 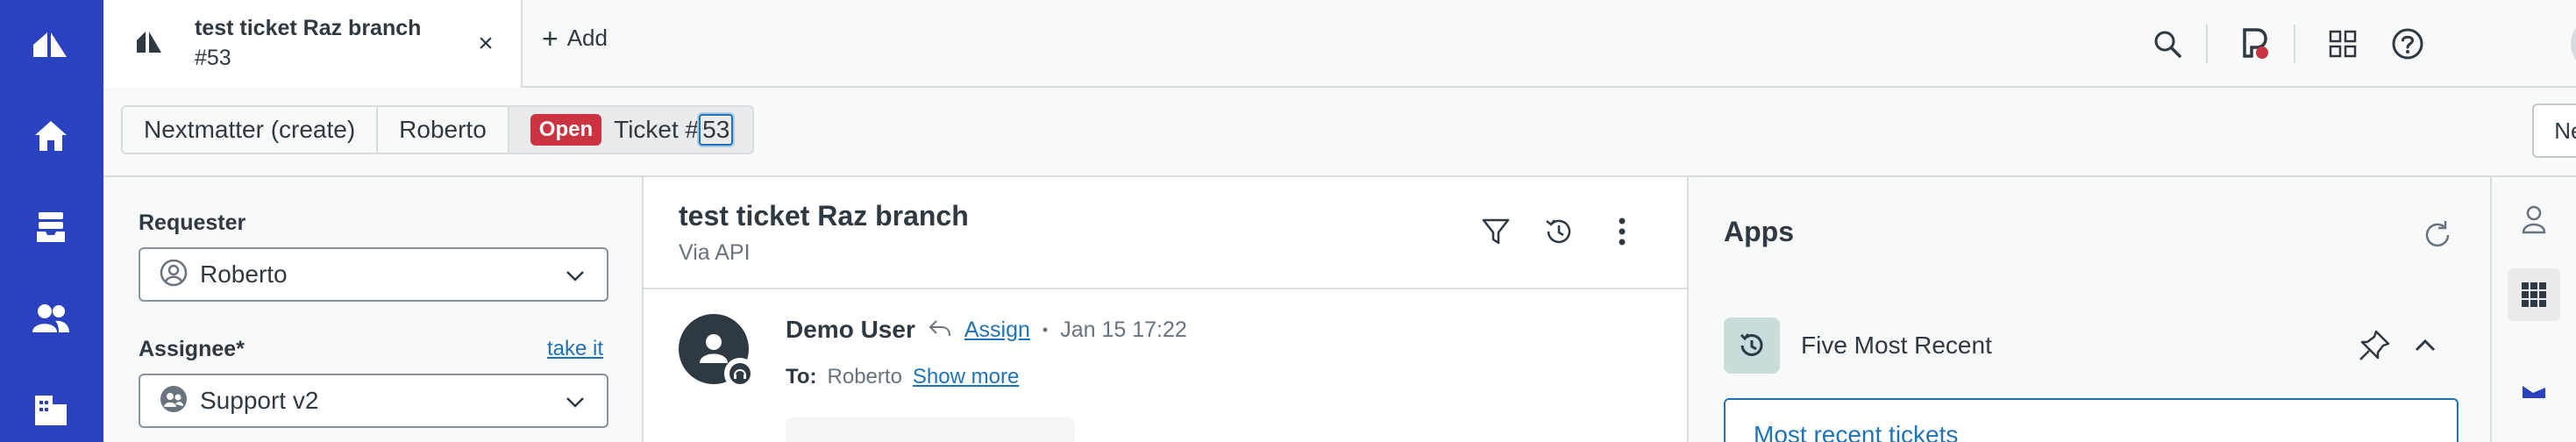 I want to click on pin-icon, so click(x=2374, y=345).